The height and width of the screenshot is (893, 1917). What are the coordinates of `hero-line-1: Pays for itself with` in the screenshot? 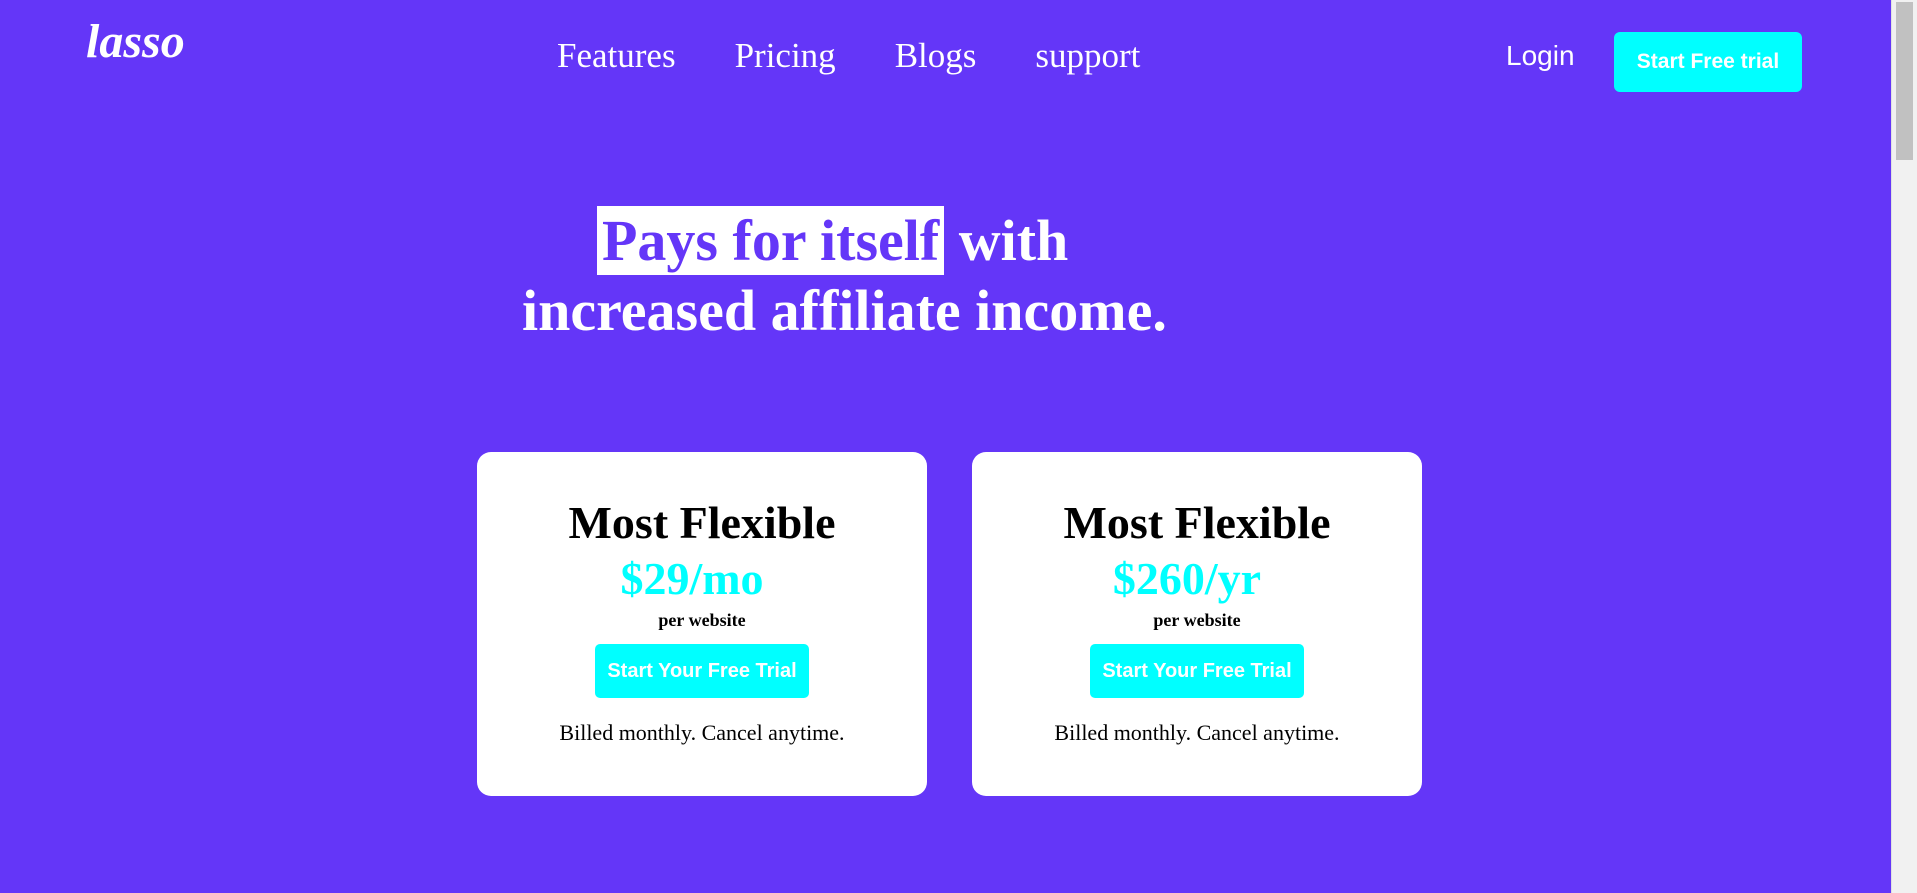 It's located at (832, 241).